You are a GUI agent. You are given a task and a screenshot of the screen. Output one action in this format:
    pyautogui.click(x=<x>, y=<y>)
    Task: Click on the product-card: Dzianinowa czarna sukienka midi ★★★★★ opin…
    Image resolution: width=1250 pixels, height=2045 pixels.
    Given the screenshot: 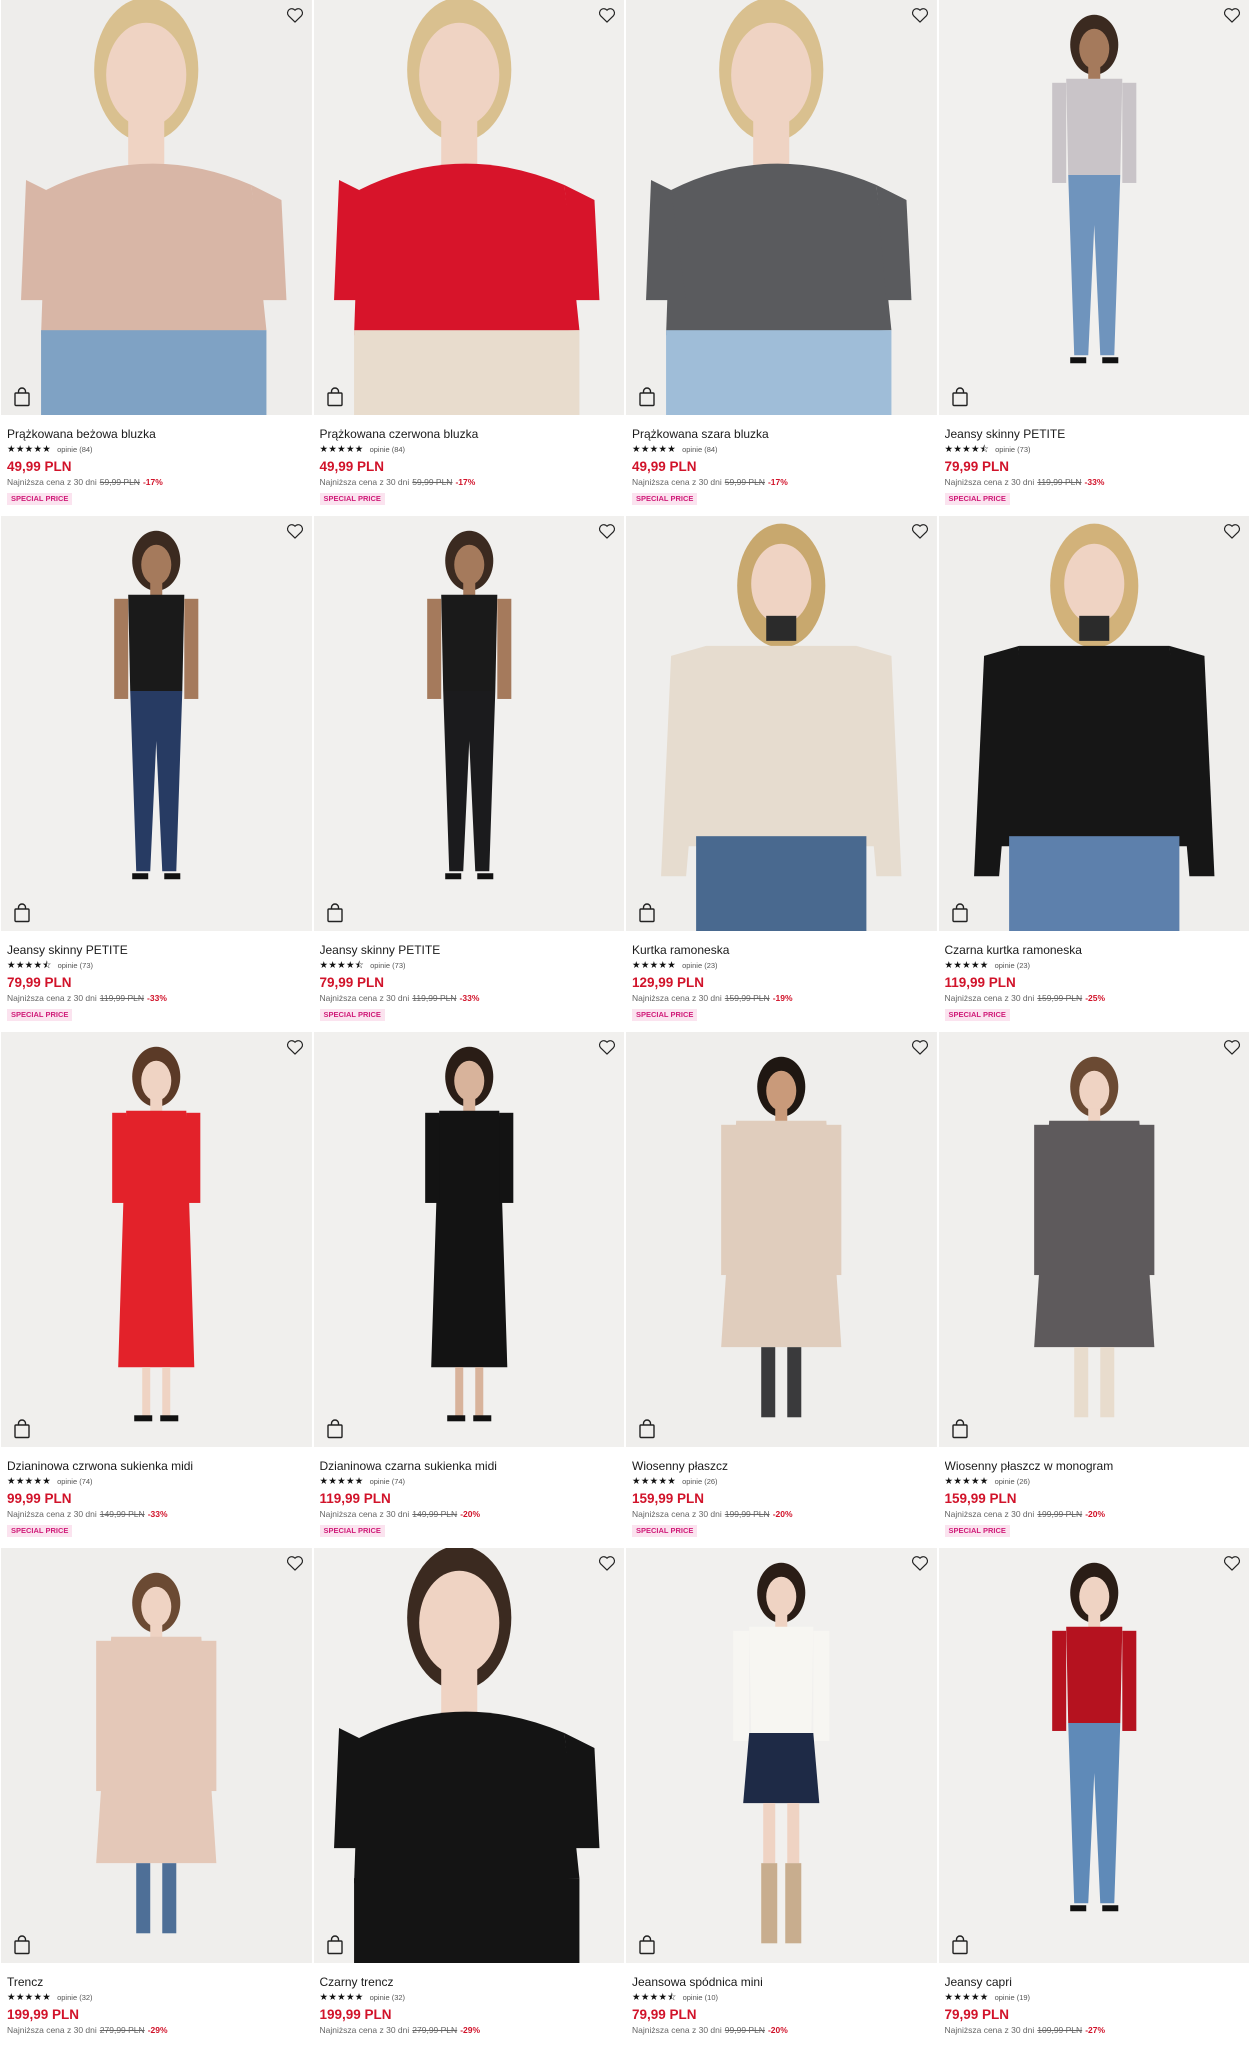 What is the action you would take?
    pyautogui.click(x=469, y=1290)
    